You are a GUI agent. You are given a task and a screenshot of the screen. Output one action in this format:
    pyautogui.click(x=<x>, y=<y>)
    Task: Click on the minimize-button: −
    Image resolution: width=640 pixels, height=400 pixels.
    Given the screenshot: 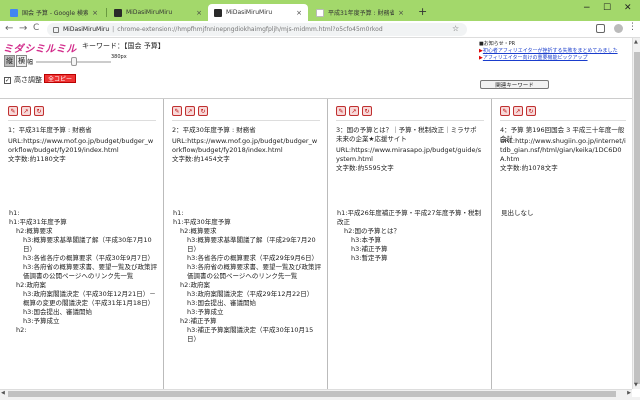 What is the action you would take?
    pyautogui.click(x=587, y=8)
    